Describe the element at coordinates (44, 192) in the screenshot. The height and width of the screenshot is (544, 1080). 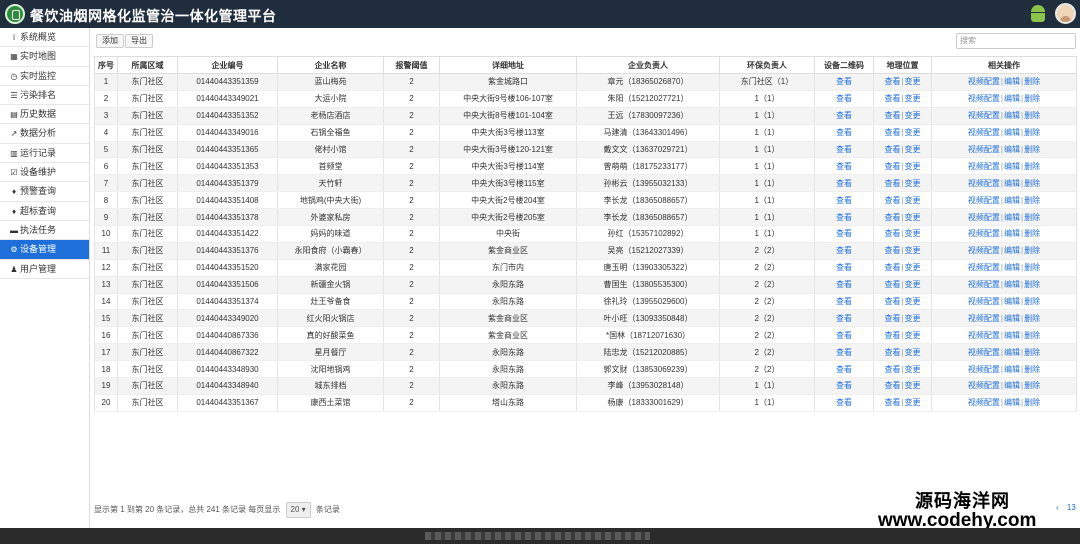
I see `sidebar-item: ♦ 预警查询` at that location.